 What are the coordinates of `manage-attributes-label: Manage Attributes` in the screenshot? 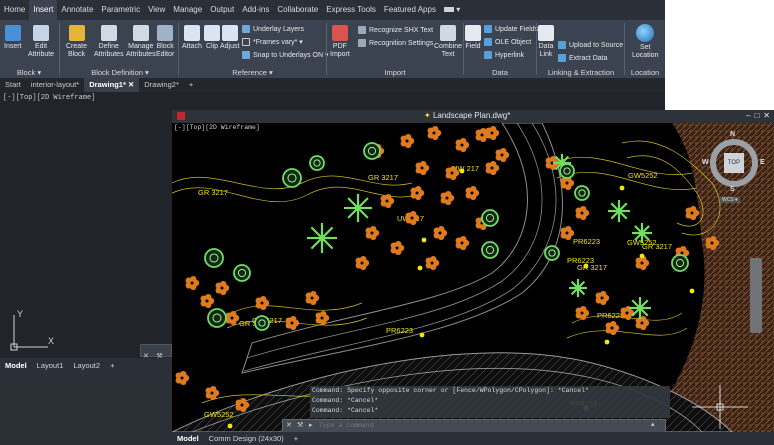 It's located at (141, 50).